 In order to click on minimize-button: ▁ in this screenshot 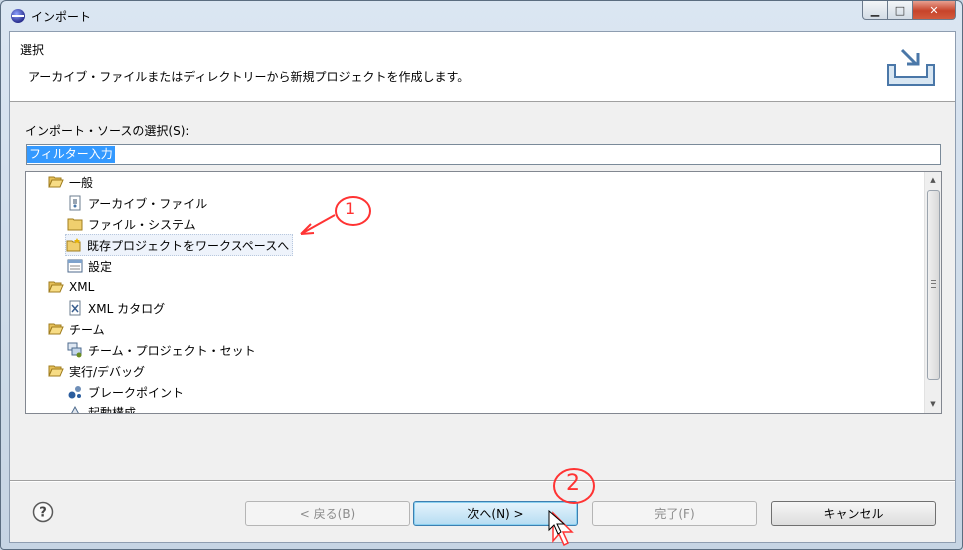, I will do `click(875, 10)`.